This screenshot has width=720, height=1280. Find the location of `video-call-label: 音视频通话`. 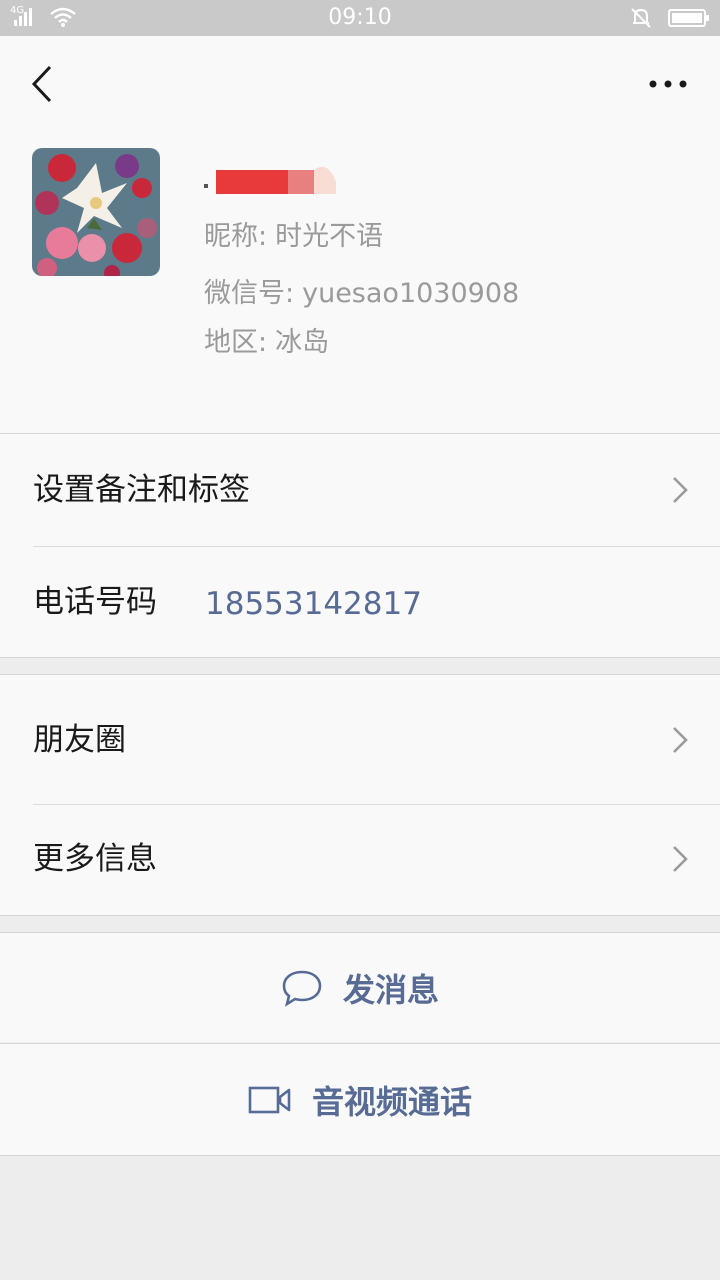

video-call-label: 音视频通话 is located at coordinates (391, 1101).